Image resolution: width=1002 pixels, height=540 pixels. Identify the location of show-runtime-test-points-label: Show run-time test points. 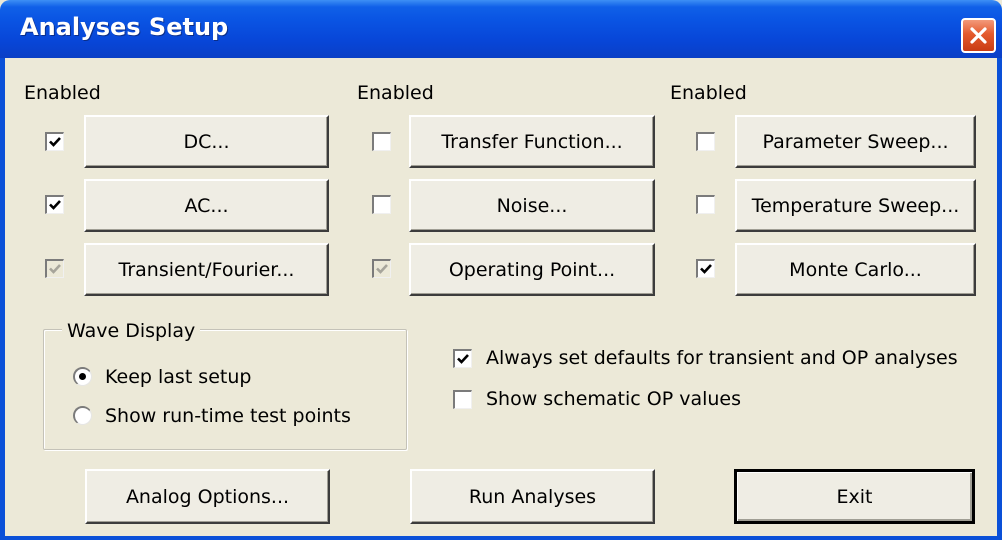
(228, 416).